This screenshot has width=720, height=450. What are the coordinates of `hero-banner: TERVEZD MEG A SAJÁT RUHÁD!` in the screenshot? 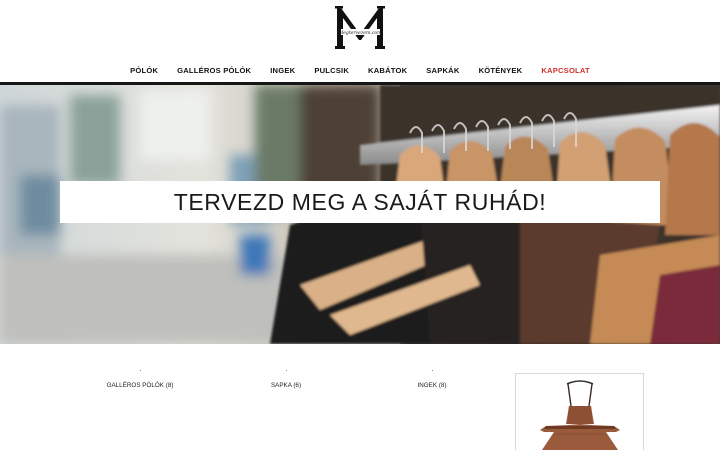 It's located at (360, 202).